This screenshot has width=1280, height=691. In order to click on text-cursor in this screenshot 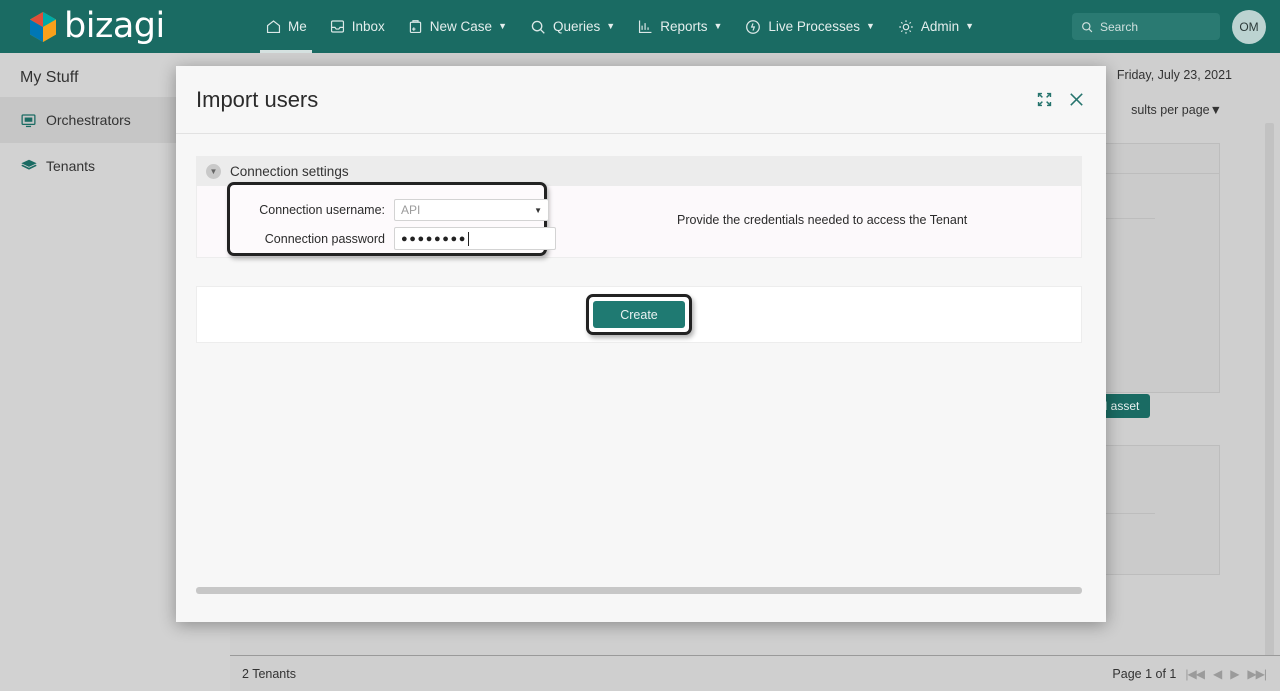, I will do `click(468, 238)`.